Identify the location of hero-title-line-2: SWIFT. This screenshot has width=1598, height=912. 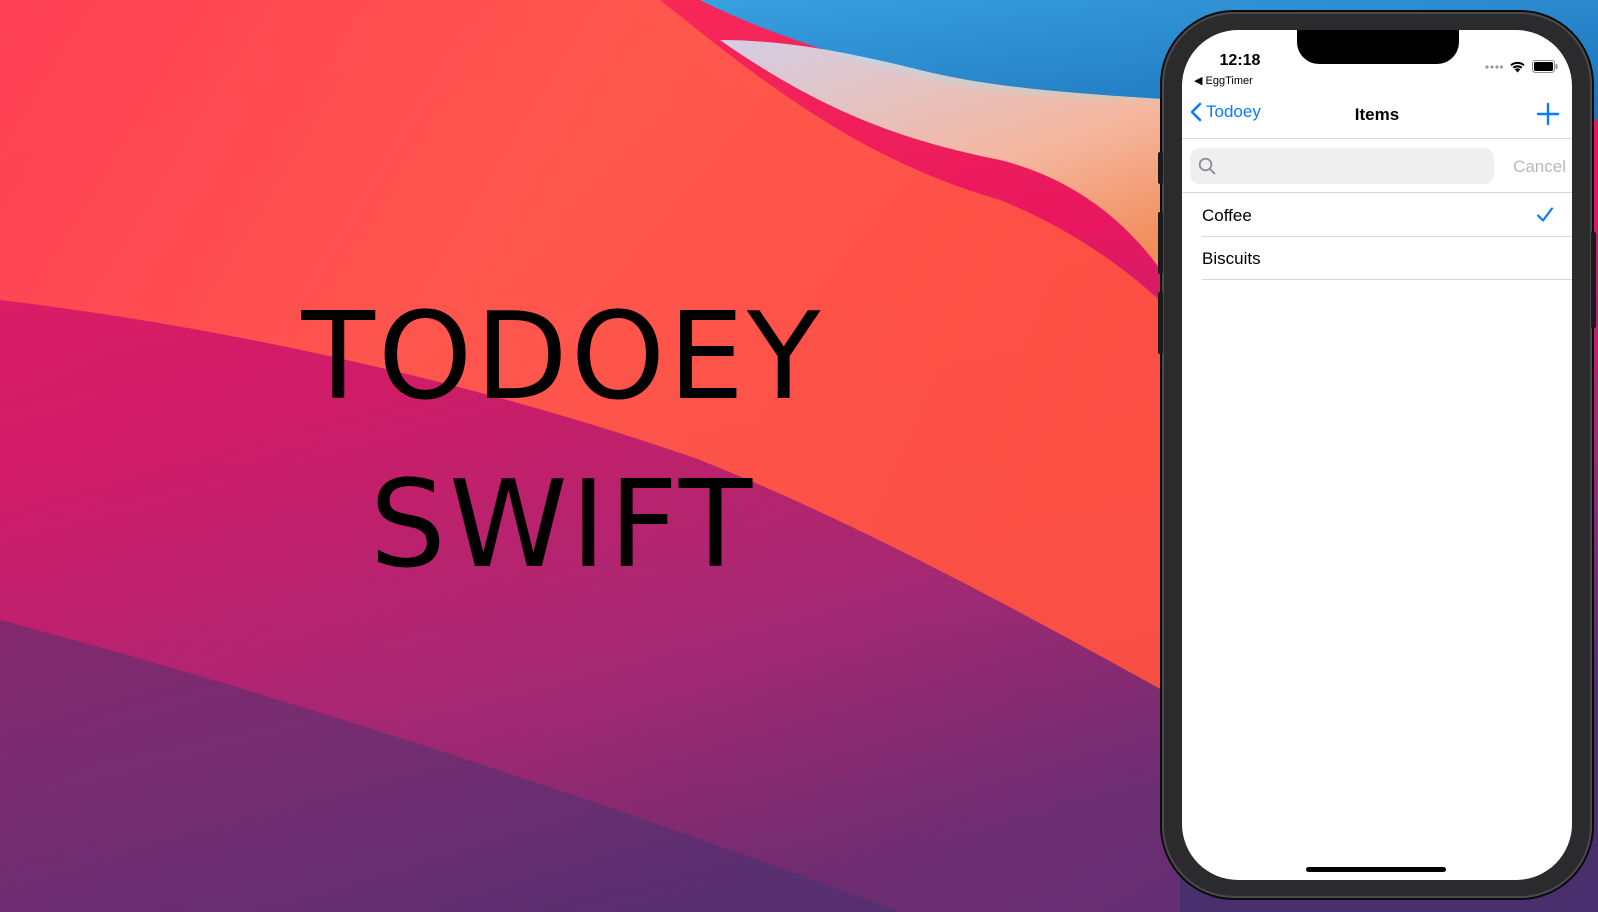
(562, 525).